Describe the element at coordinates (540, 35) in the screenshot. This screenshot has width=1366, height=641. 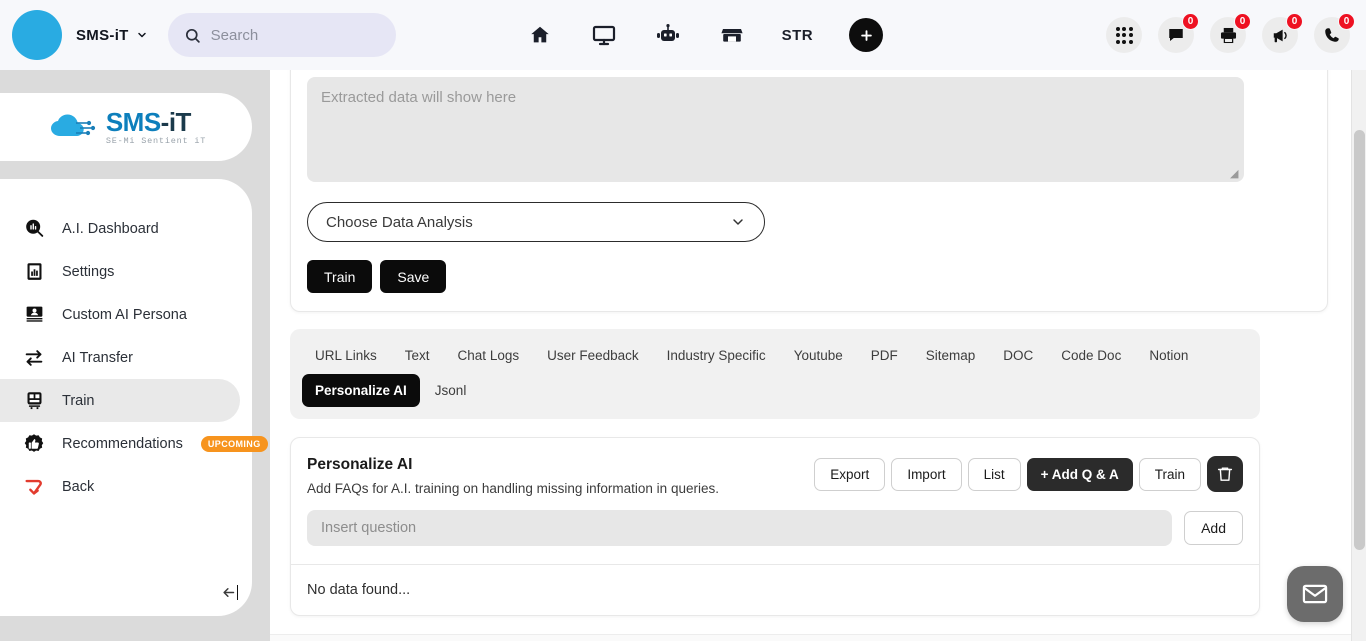
I see `home-icon` at that location.